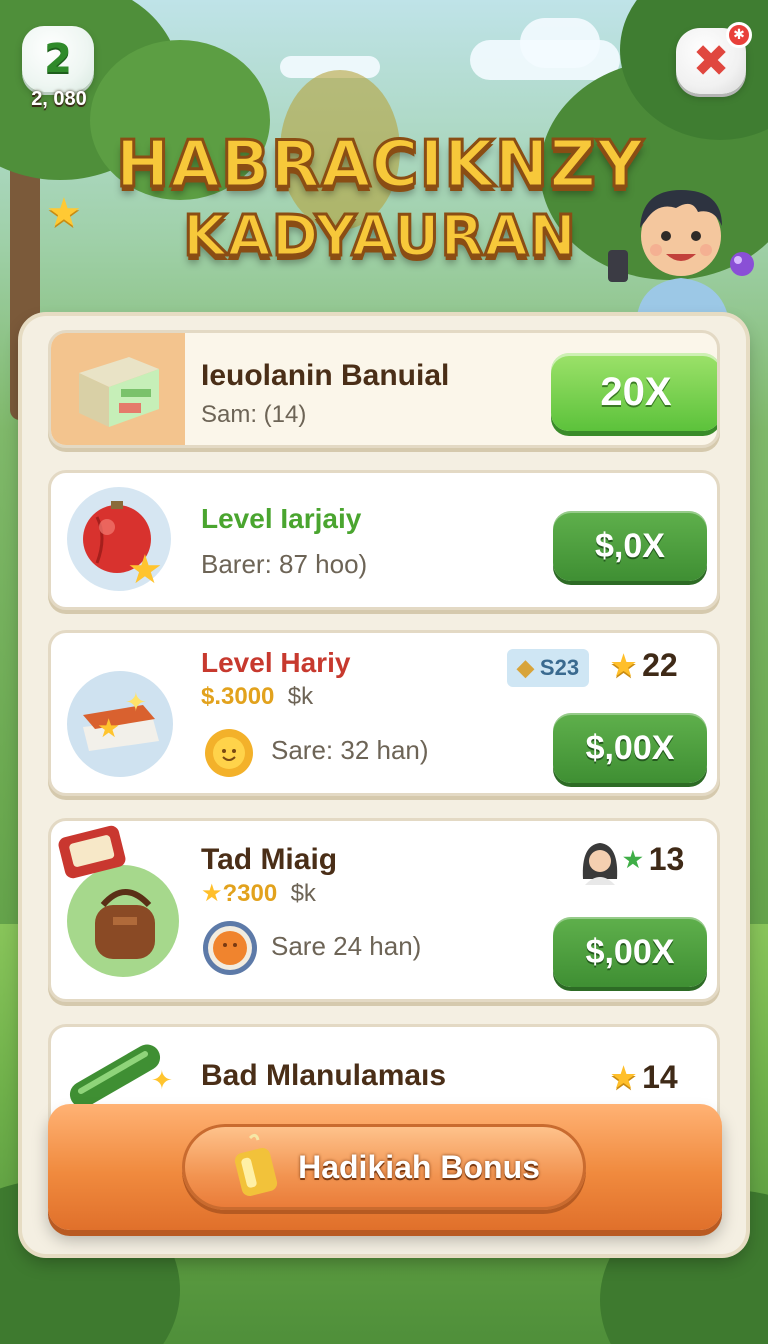 The image size is (768, 1344). I want to click on level-number: 2, so click(58, 59).